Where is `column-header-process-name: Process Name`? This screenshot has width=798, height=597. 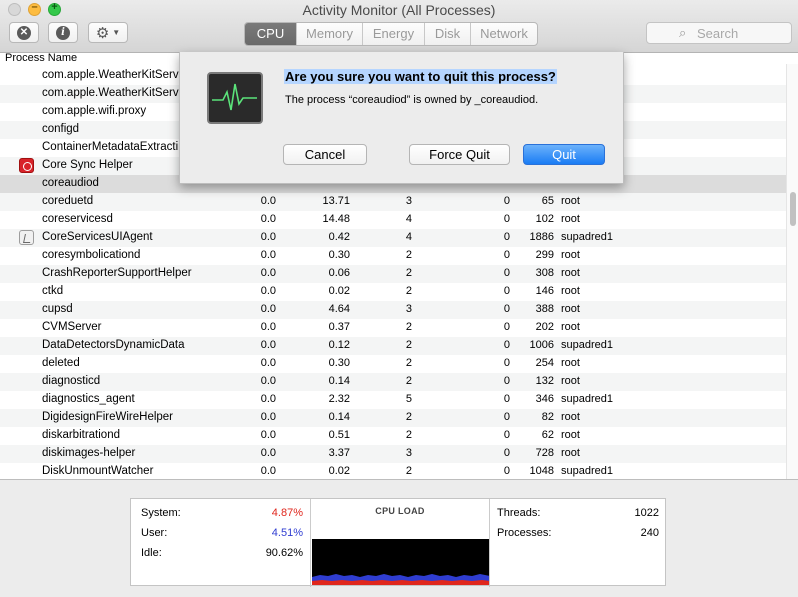
column-header-process-name: Process Name is located at coordinates (41, 58).